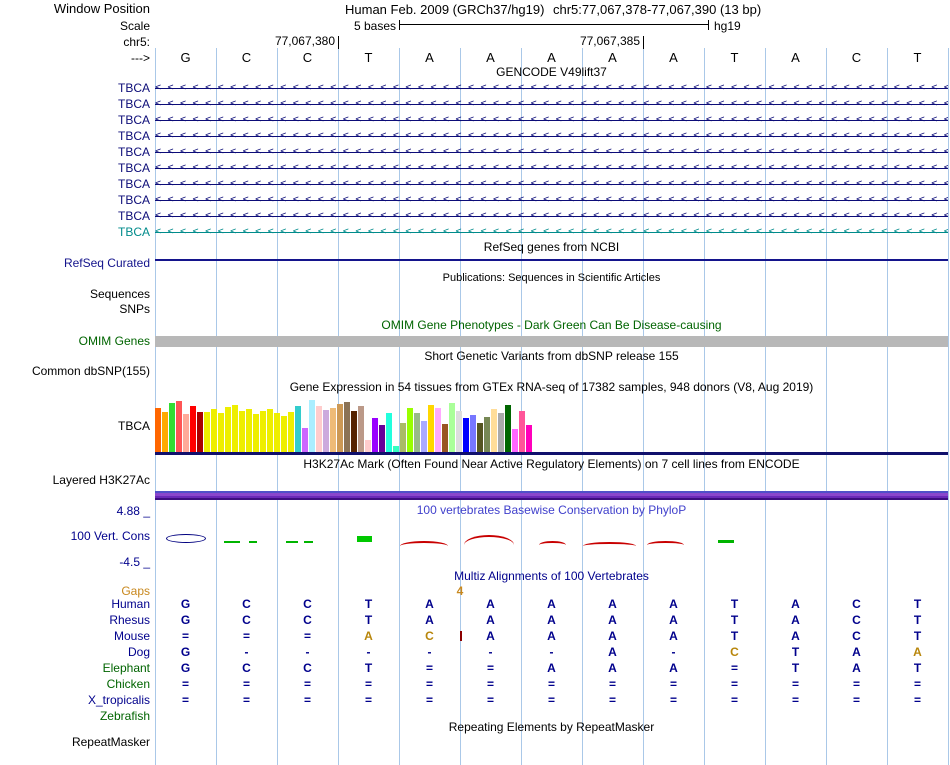  I want to click on refseq-curated-label: RefSeq Curated, so click(75, 263).